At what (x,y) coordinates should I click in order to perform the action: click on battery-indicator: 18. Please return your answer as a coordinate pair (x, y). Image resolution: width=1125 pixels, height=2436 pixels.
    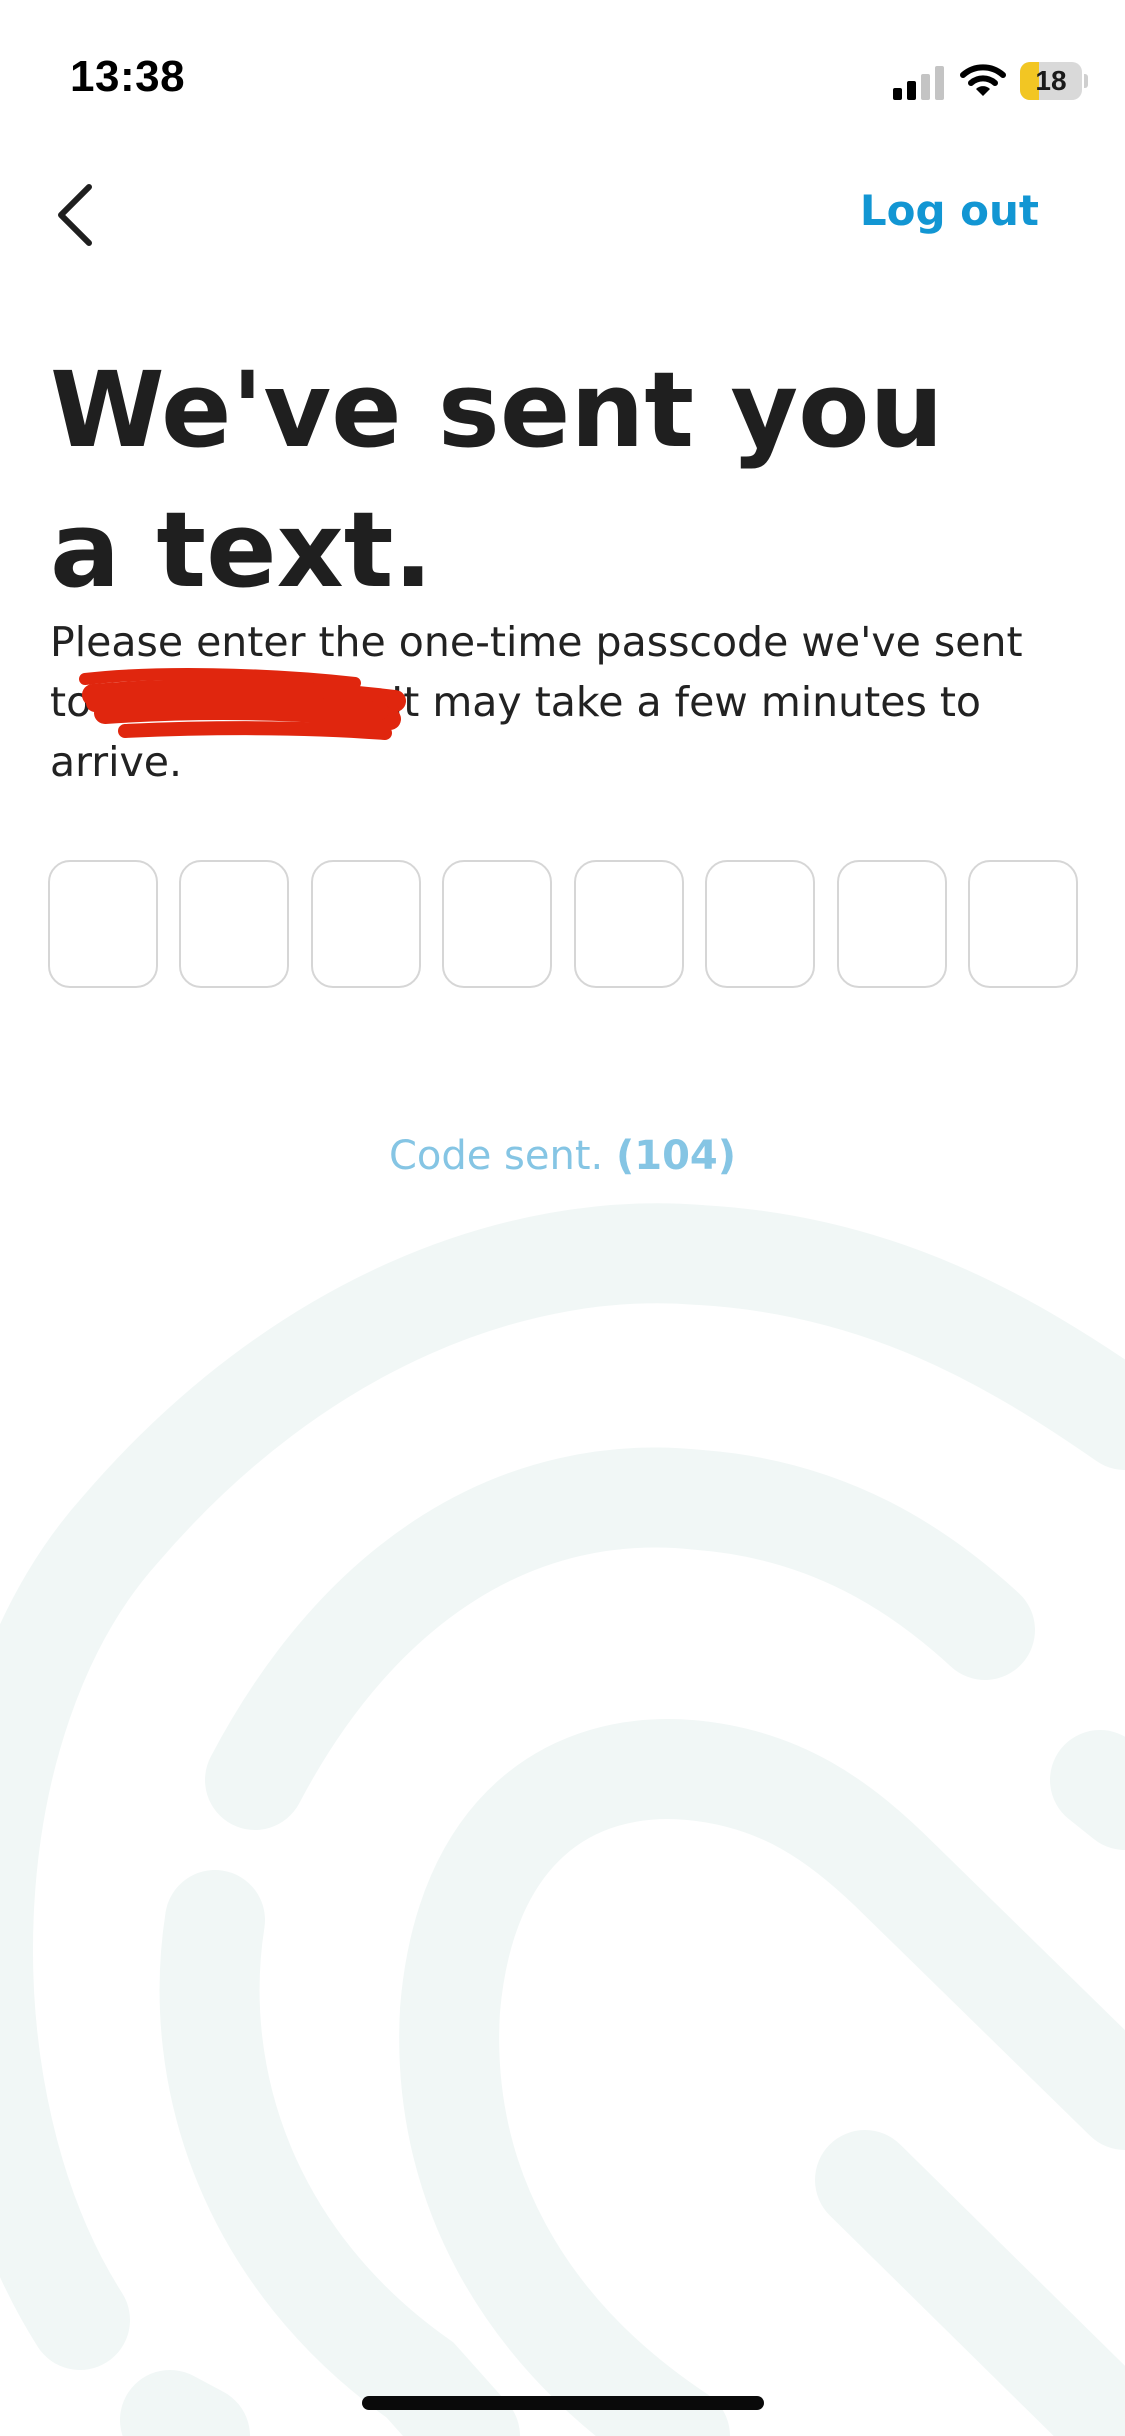
    Looking at the image, I should click on (1054, 81).